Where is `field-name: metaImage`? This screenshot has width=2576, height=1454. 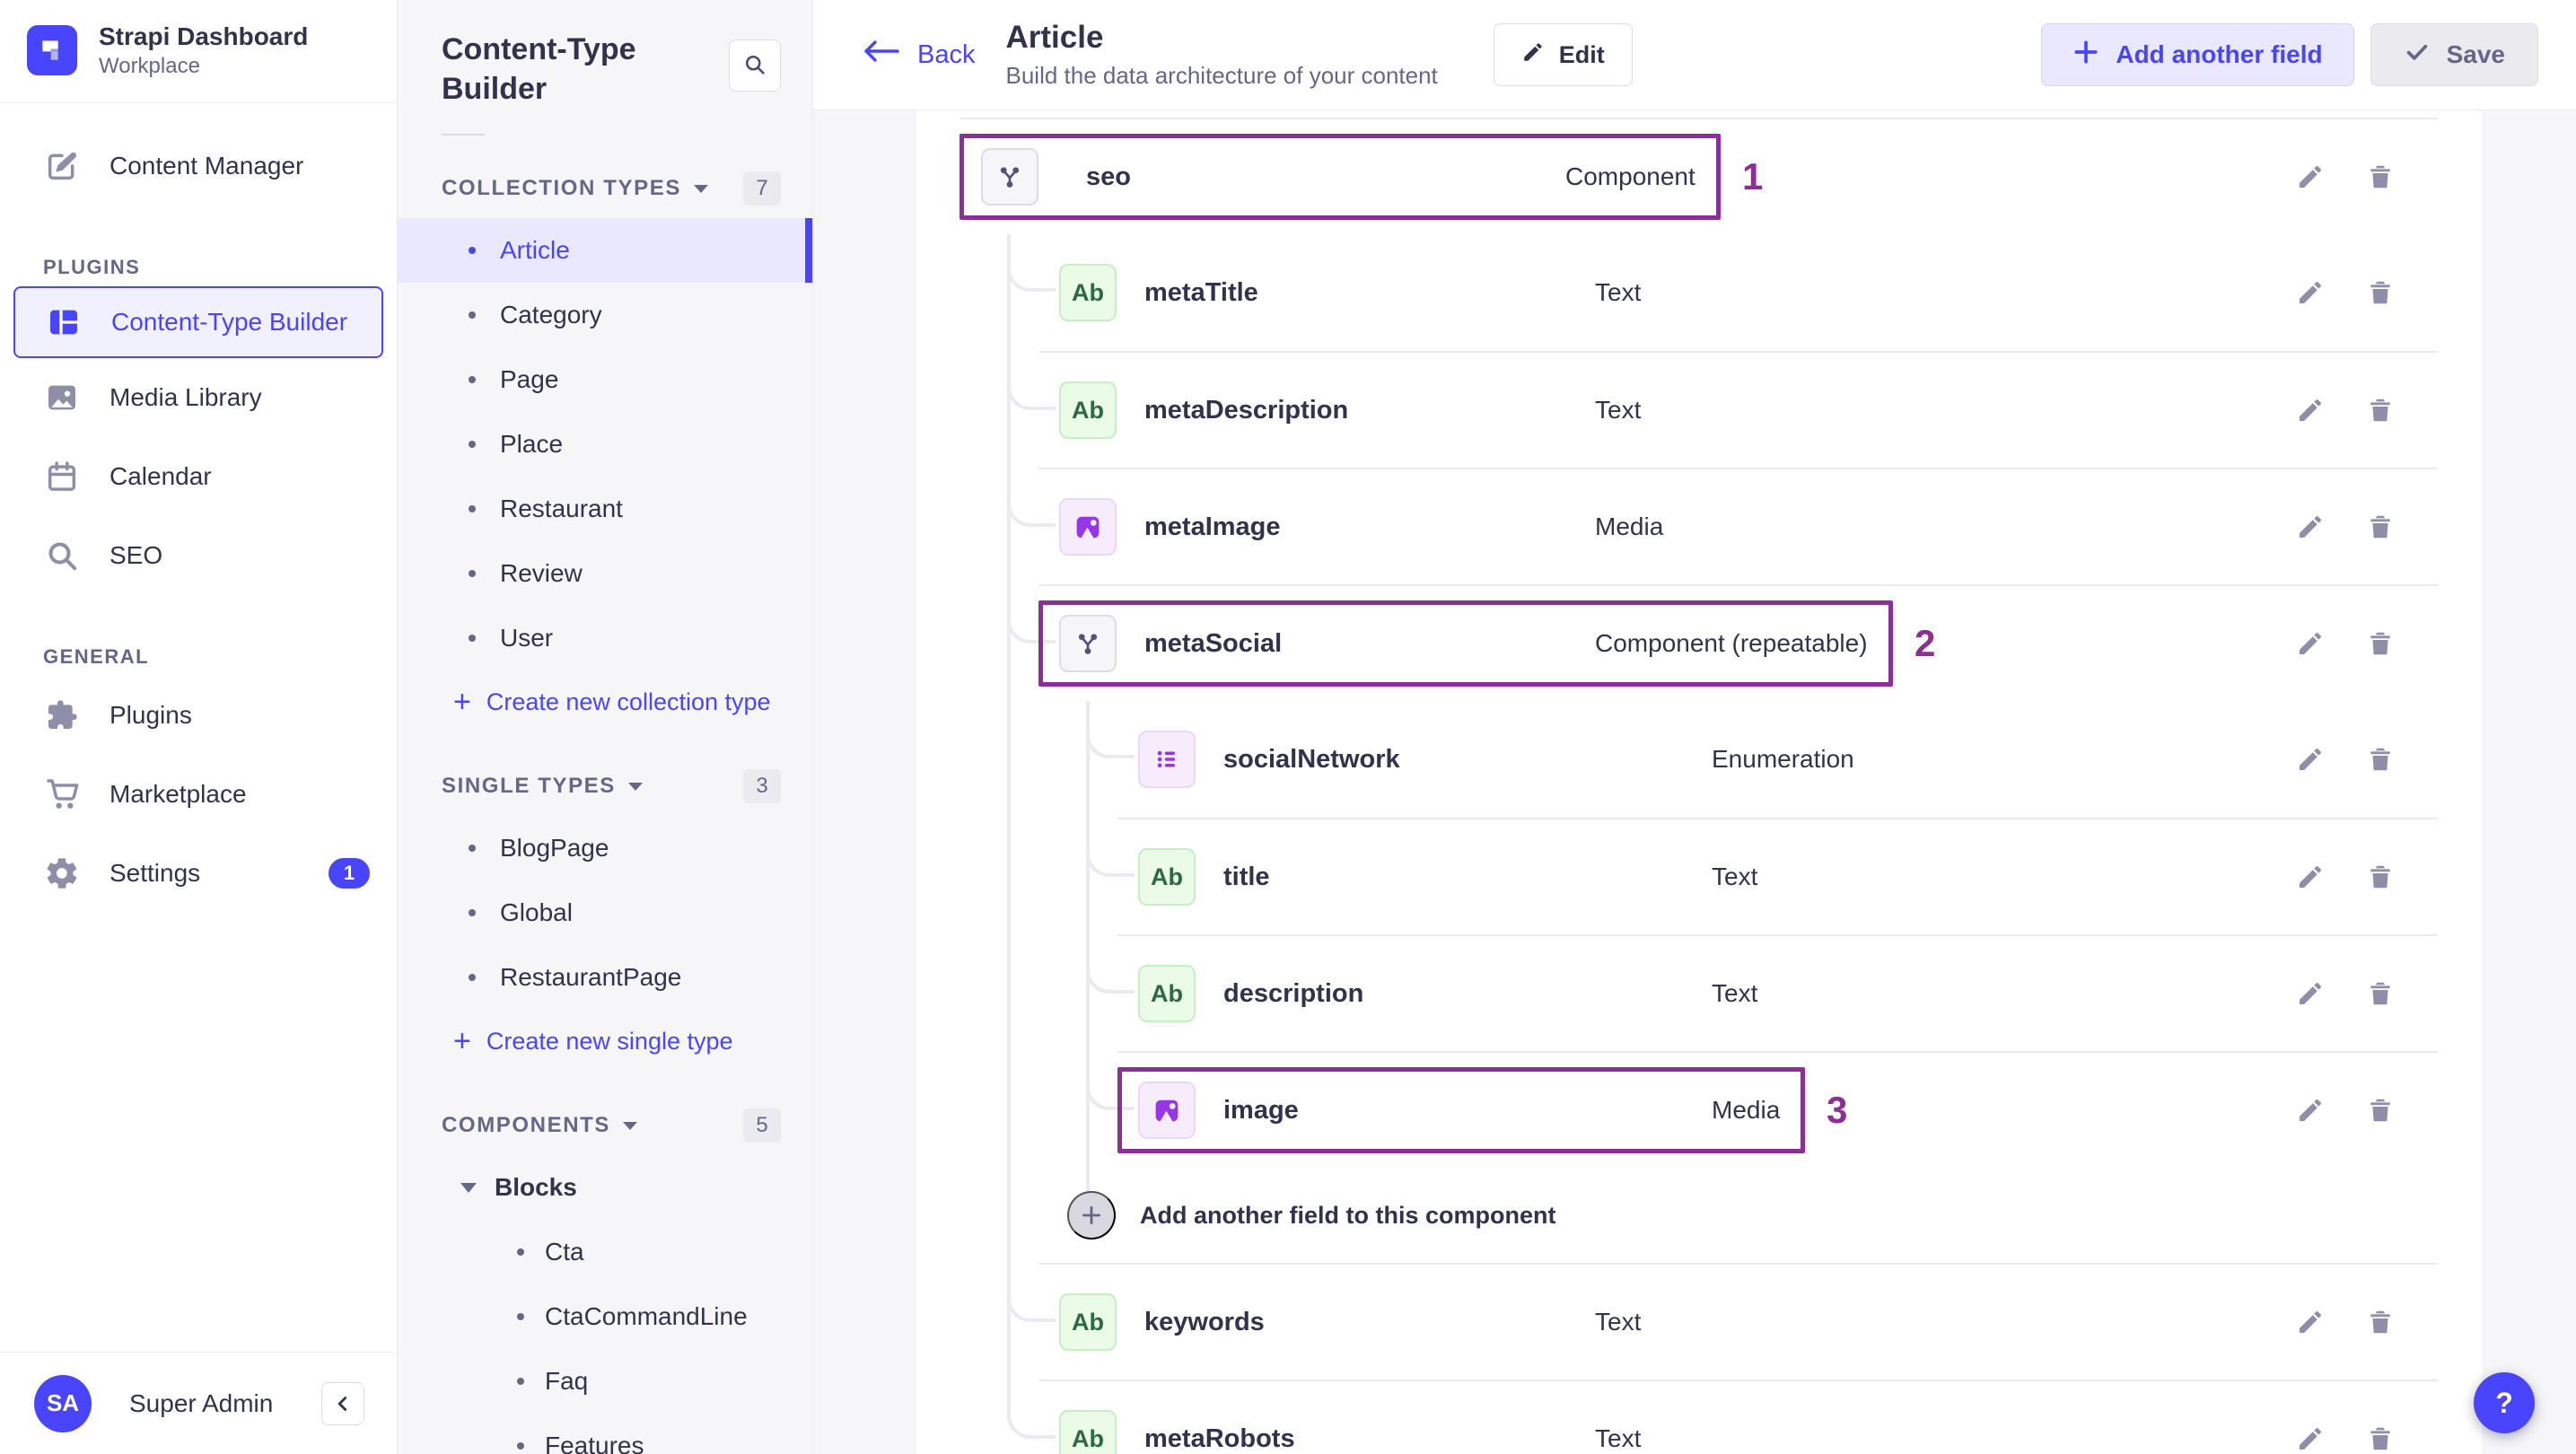
field-name: metaImage is located at coordinates (1212, 526).